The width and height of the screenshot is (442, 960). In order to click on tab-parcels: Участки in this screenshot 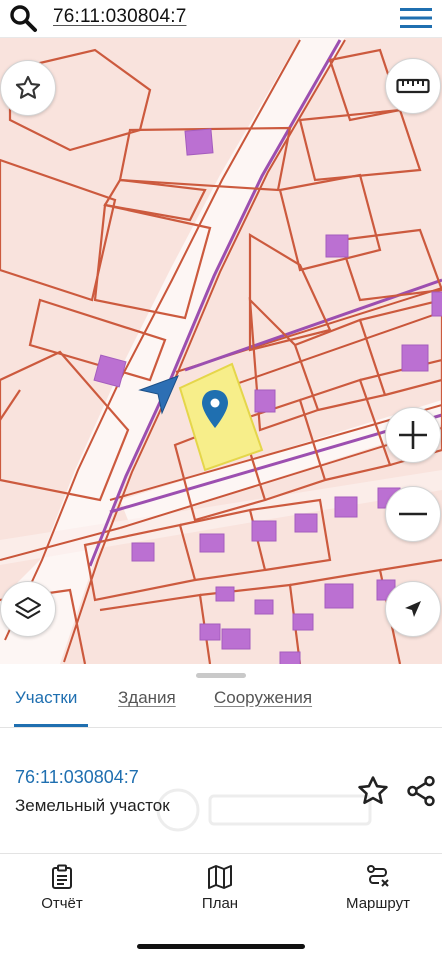, I will do `click(46, 698)`.